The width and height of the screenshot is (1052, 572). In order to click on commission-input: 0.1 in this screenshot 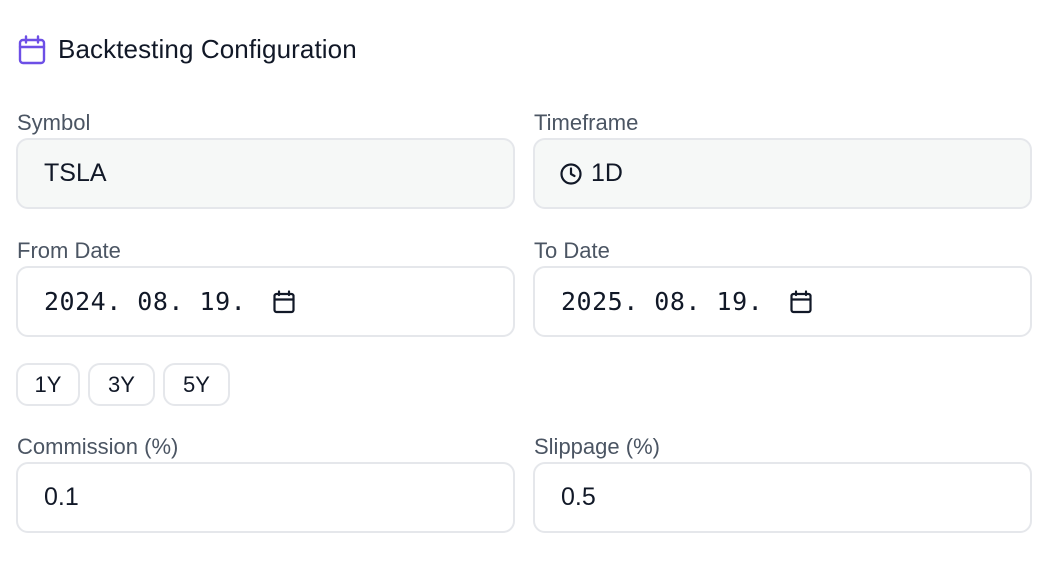, I will do `click(265, 497)`.